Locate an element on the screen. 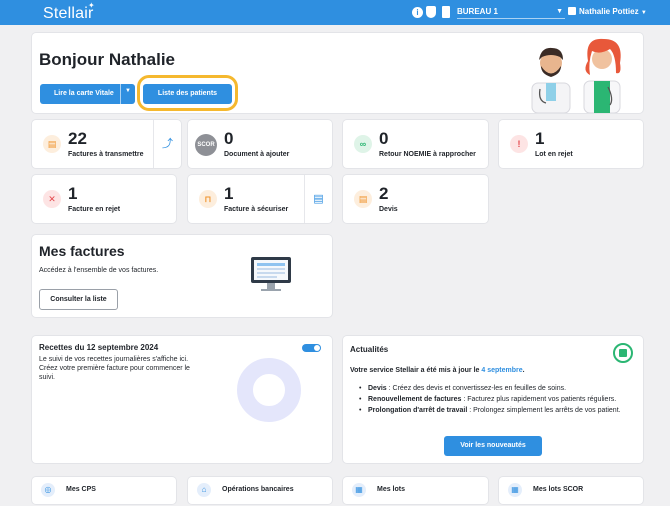 The image size is (670, 506). tile-label: Mes lots SCOR is located at coordinates (558, 489).